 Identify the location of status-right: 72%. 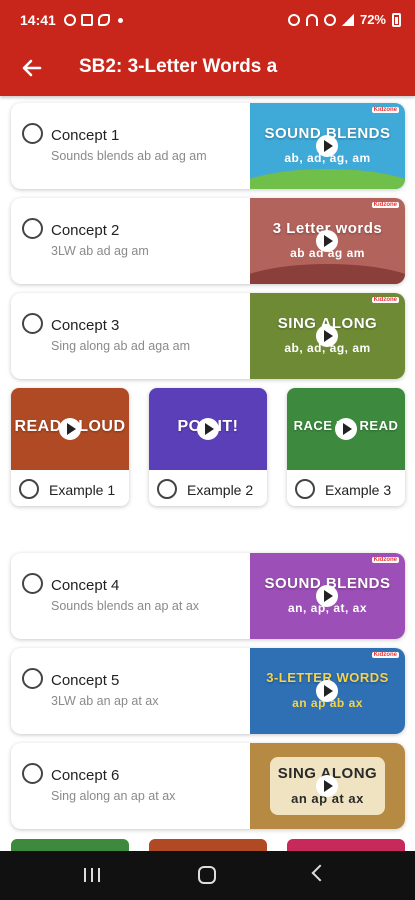
(344, 19).